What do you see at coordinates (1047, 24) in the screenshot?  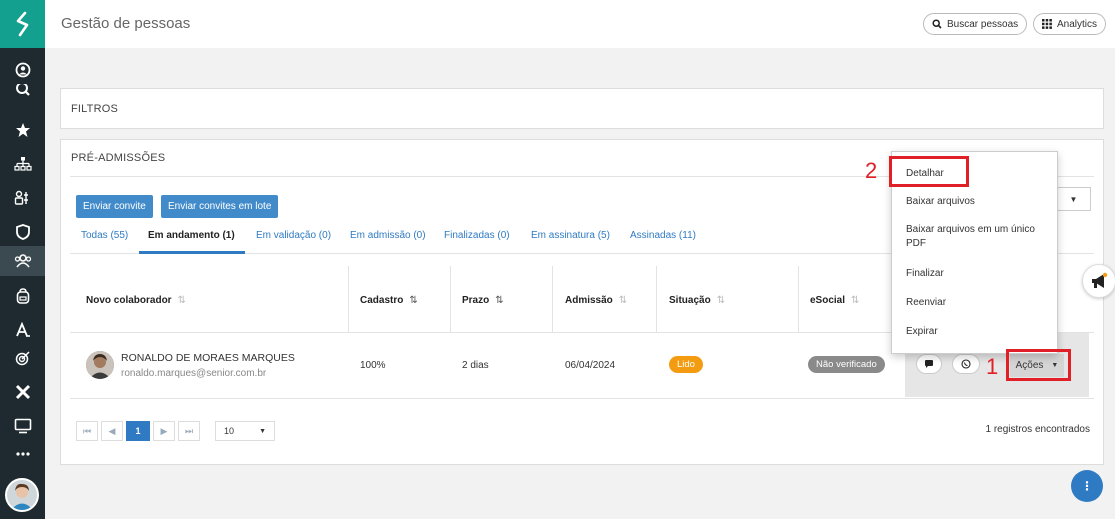 I see `grid-icon` at bounding box center [1047, 24].